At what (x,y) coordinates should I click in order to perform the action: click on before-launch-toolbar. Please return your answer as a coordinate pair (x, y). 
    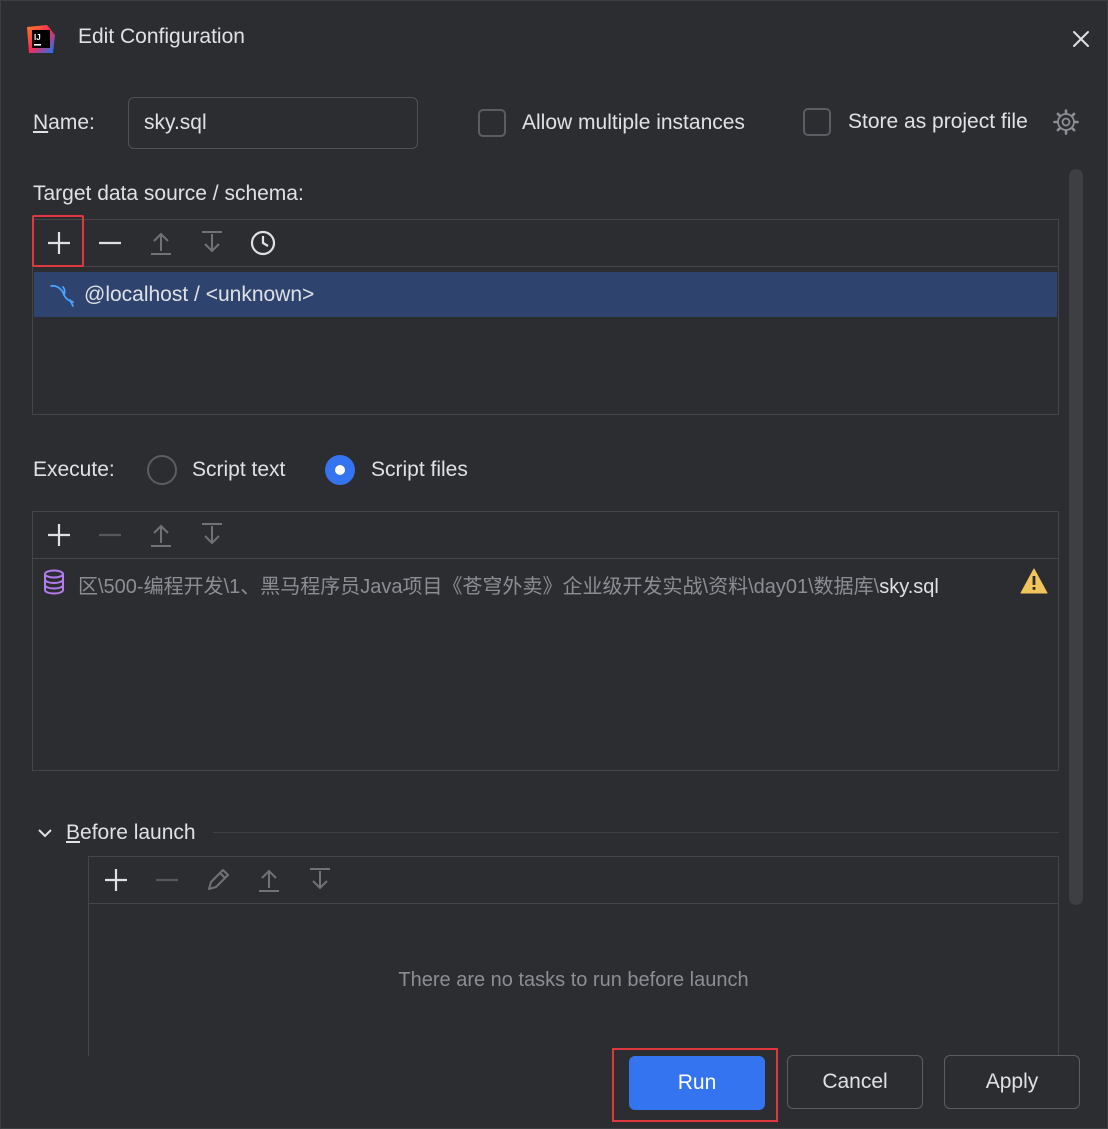
    Looking at the image, I should click on (573, 880).